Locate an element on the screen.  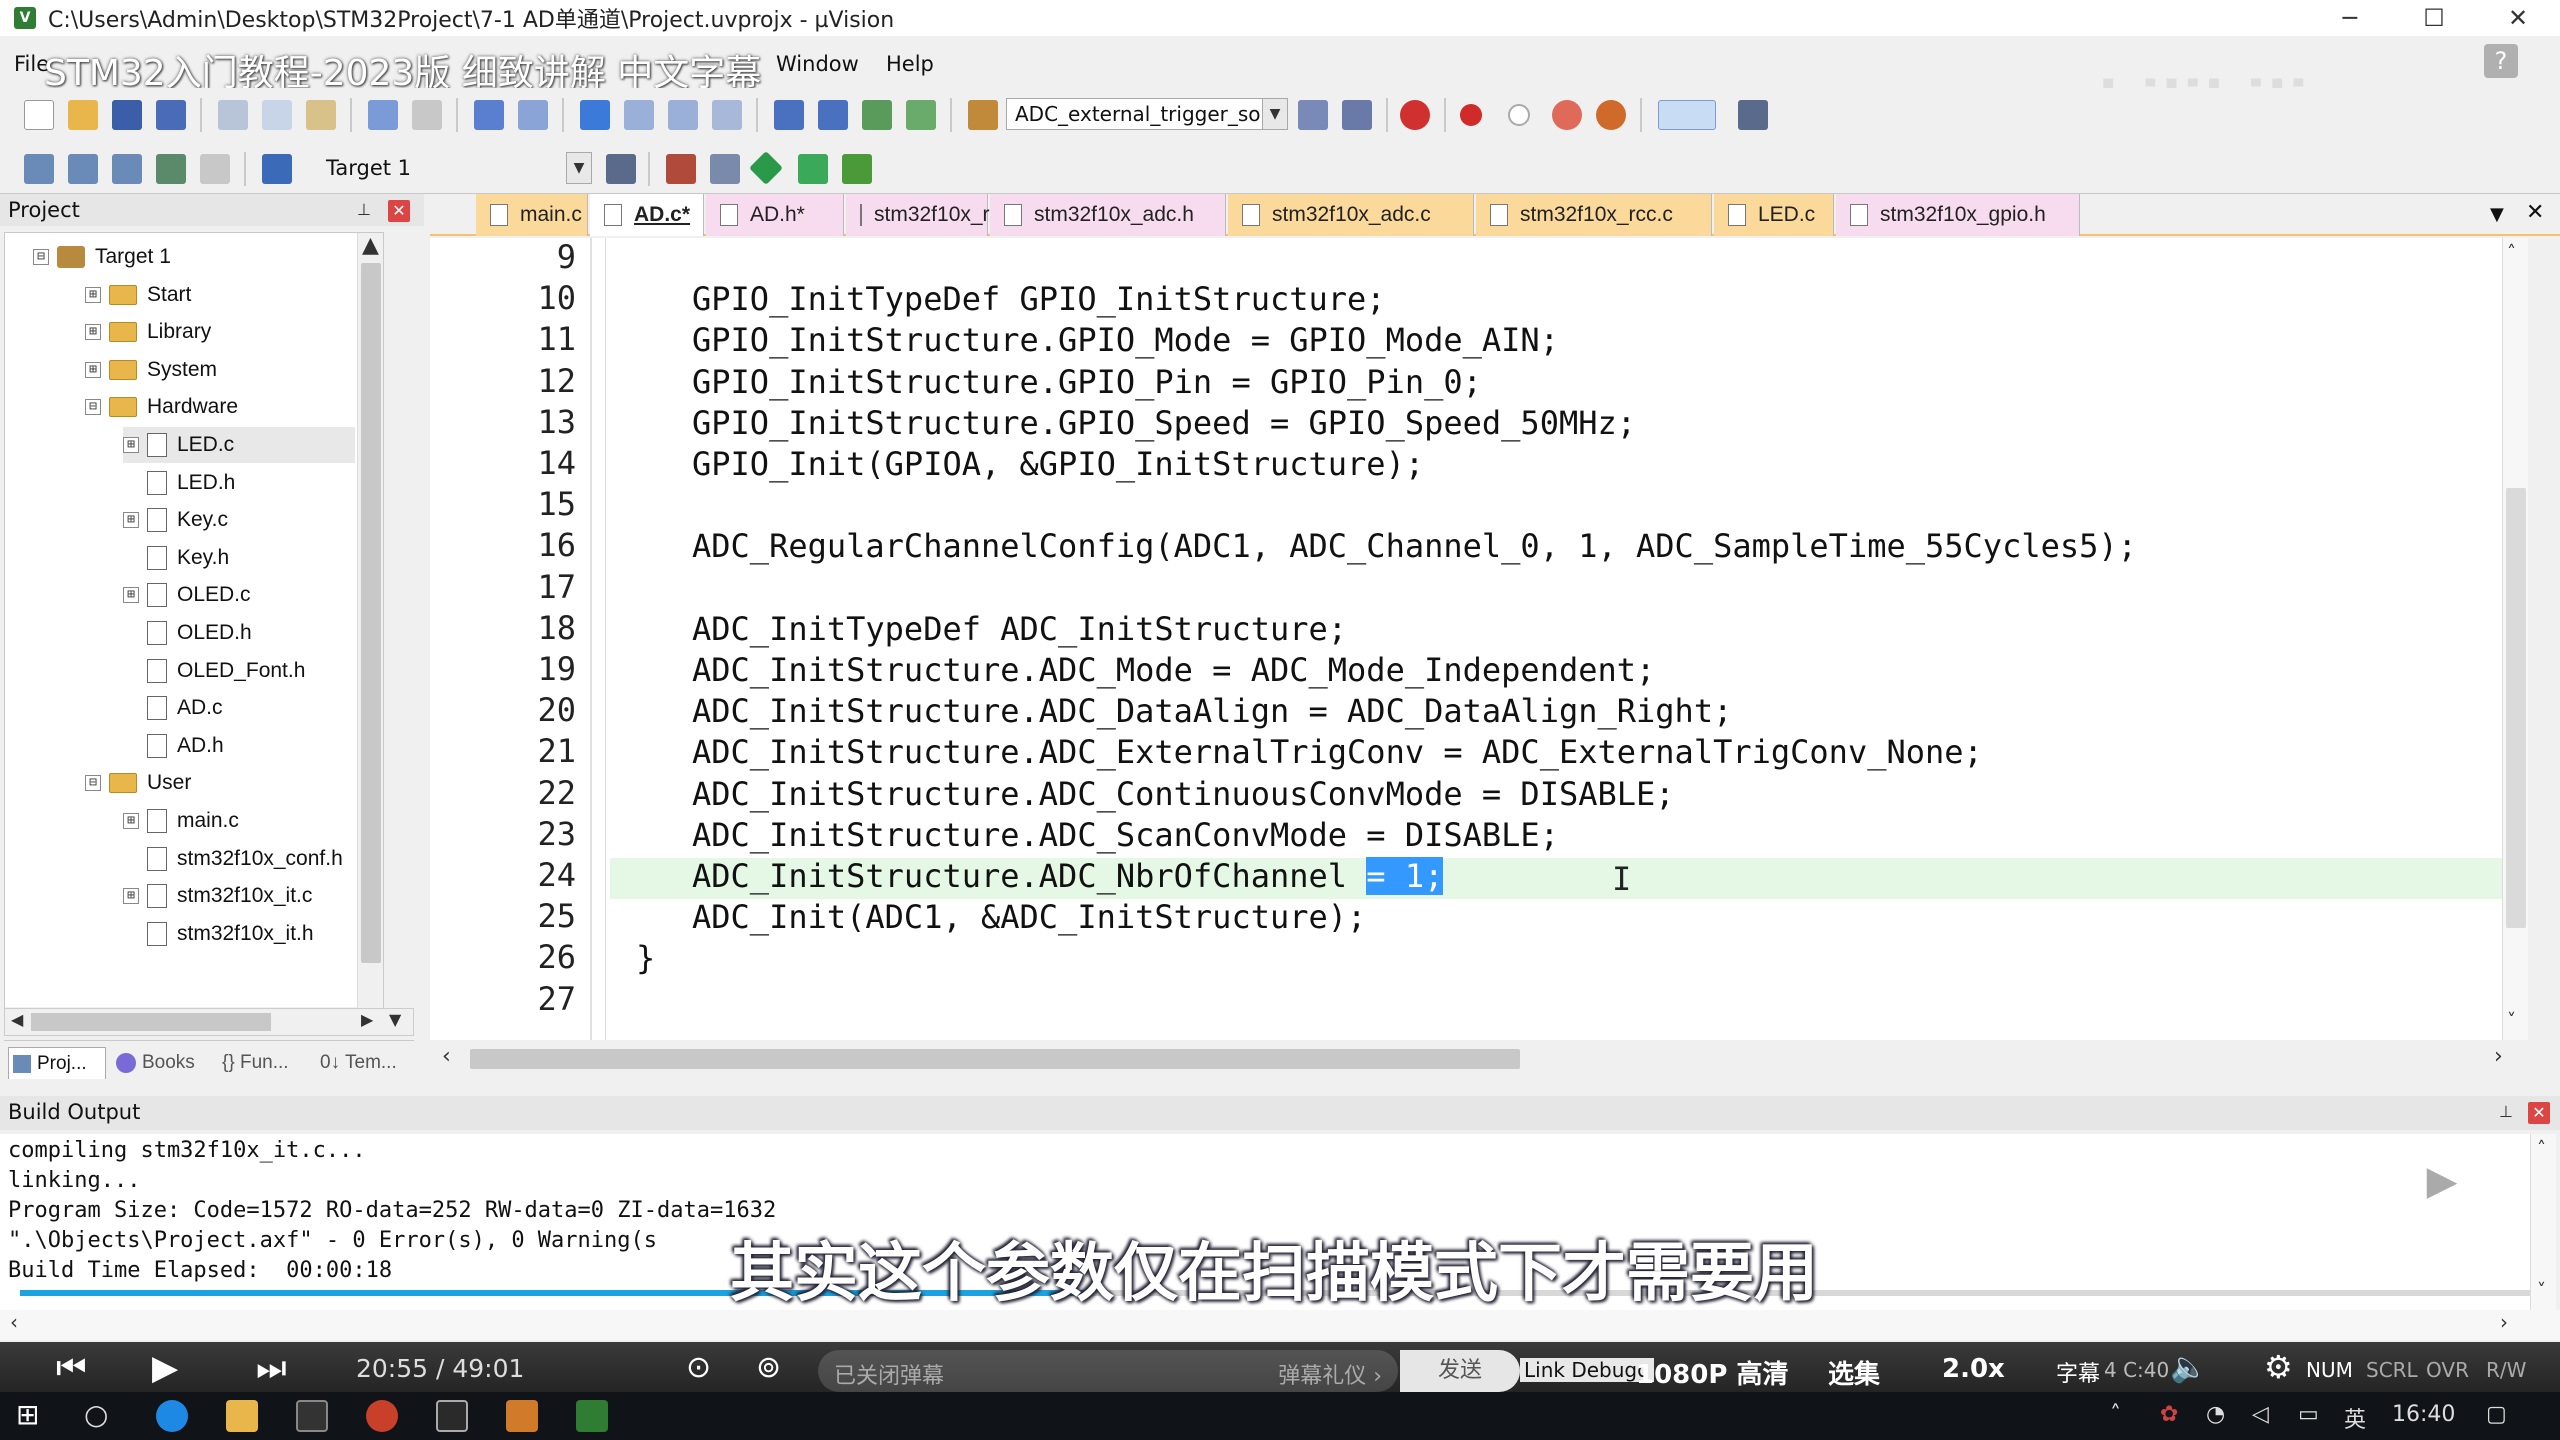
uvision-taskbar-icon is located at coordinates (592, 1416).